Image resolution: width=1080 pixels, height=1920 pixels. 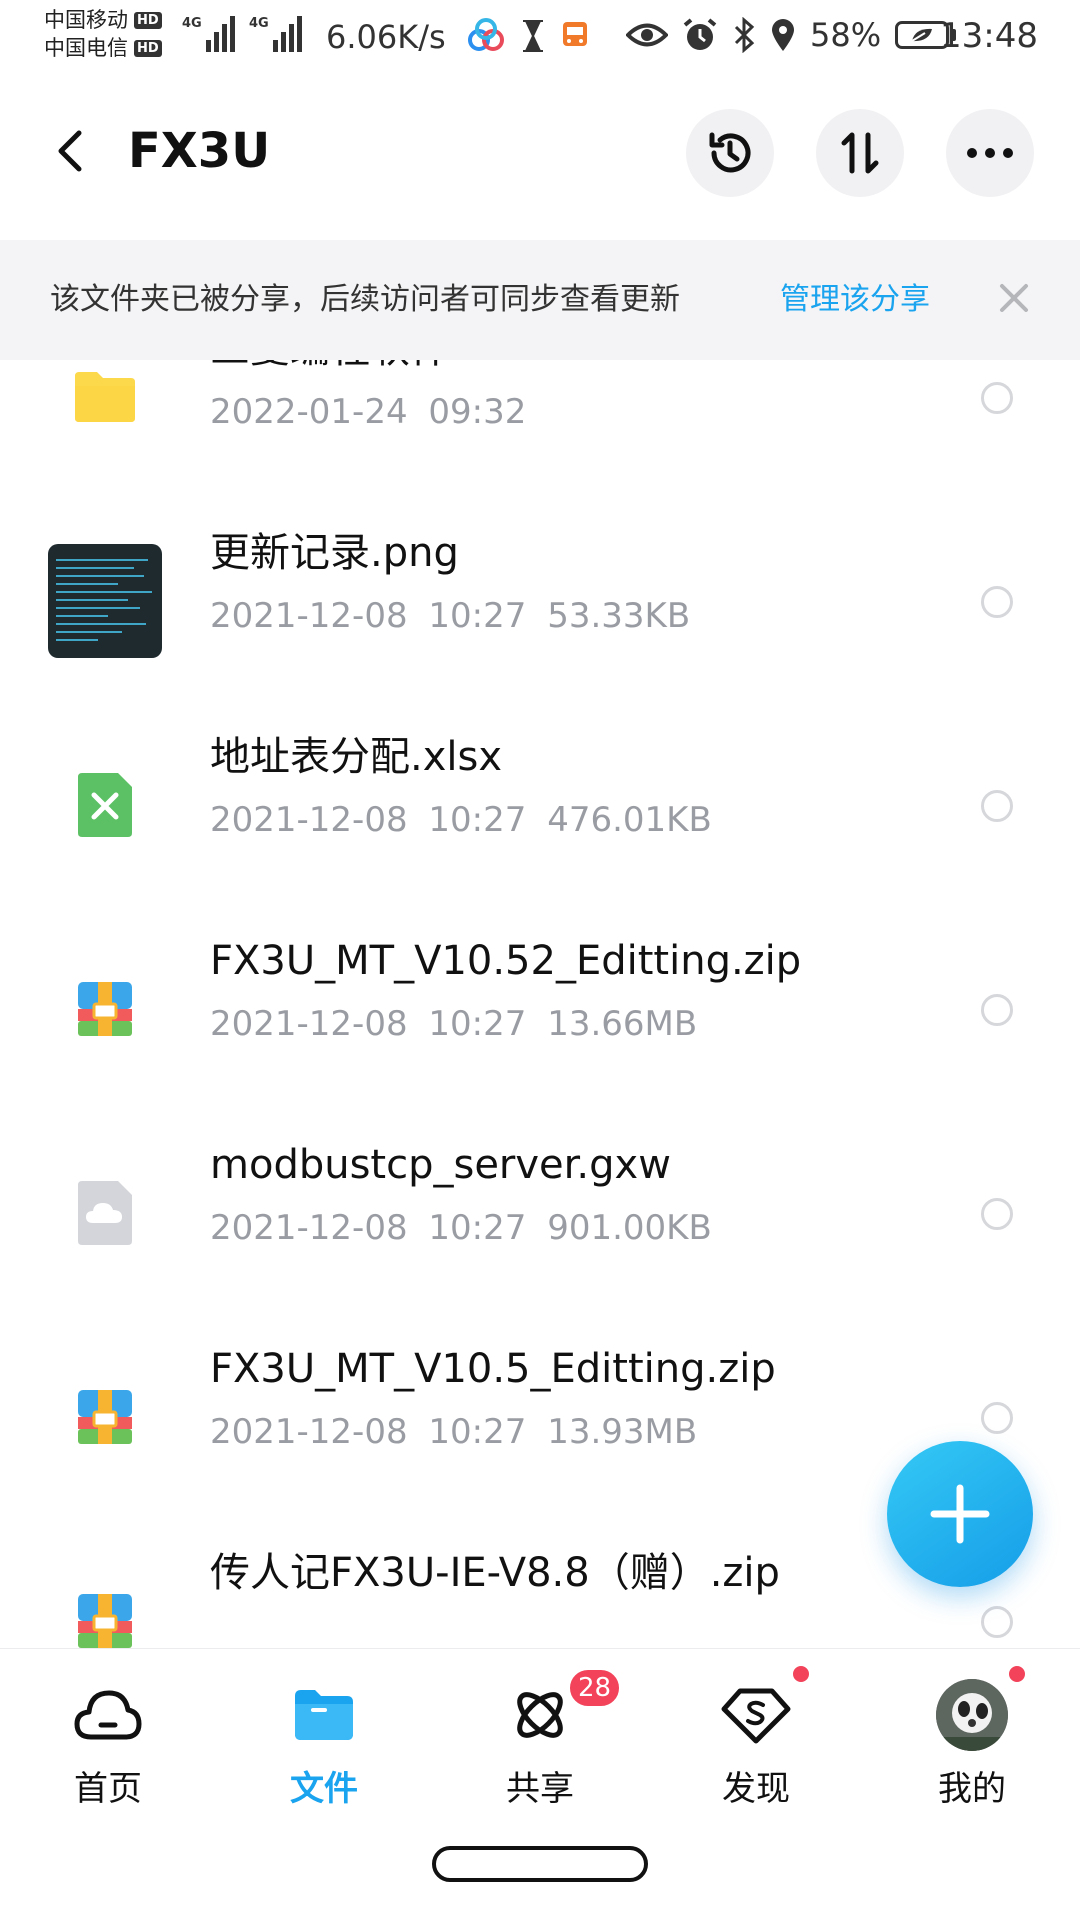 I want to click on nav-label: 首页, so click(x=108, y=1789).